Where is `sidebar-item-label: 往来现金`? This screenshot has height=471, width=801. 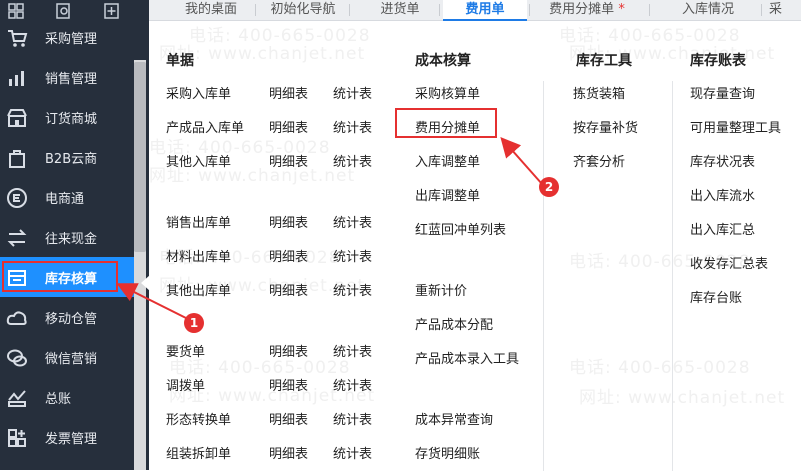
sidebar-item-label: 往来现金 is located at coordinates (71, 239).